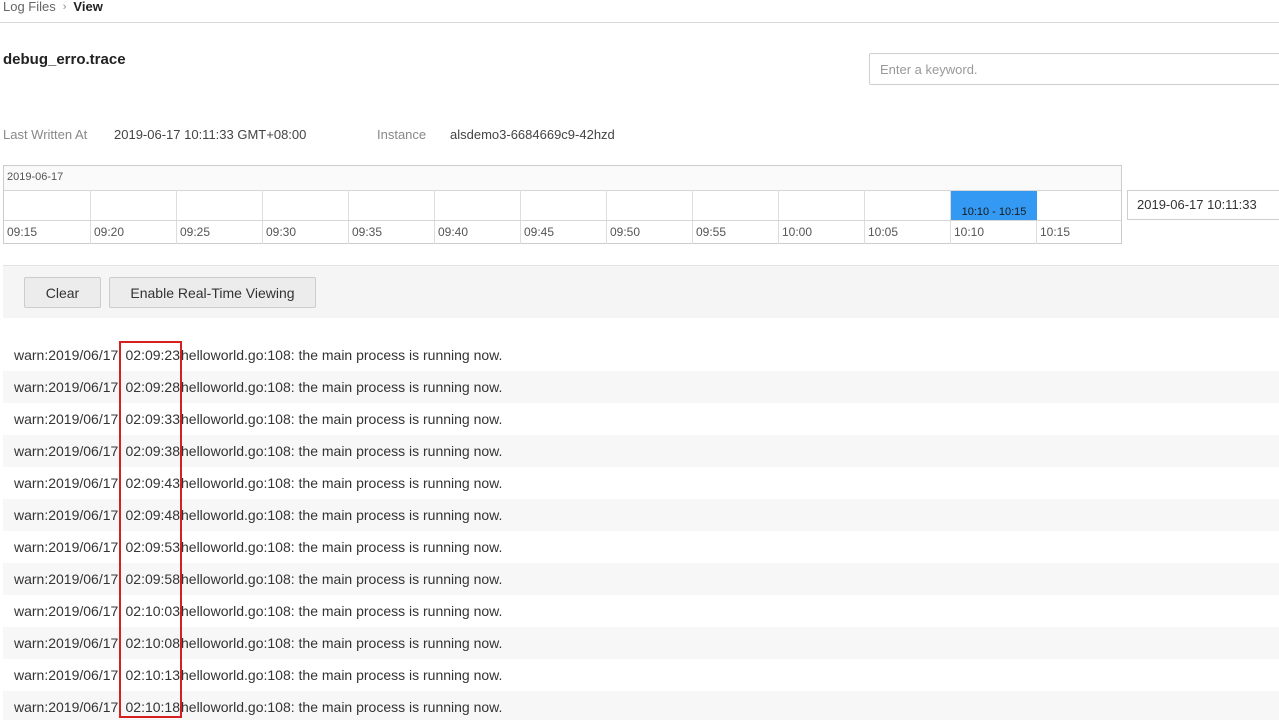  I want to click on timeline-tick-label: 09:35, so click(391, 232).